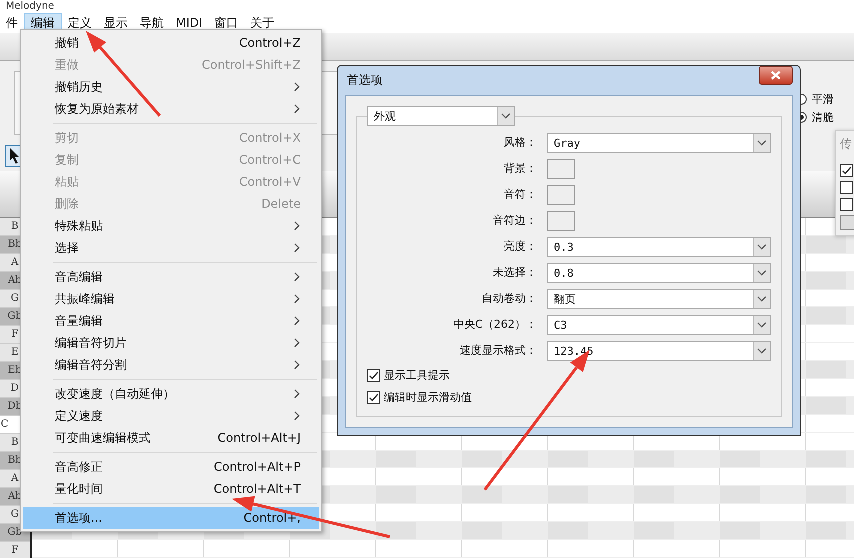  What do you see at coordinates (520, 195) in the screenshot?
I see `field-label: 音符：` at bounding box center [520, 195].